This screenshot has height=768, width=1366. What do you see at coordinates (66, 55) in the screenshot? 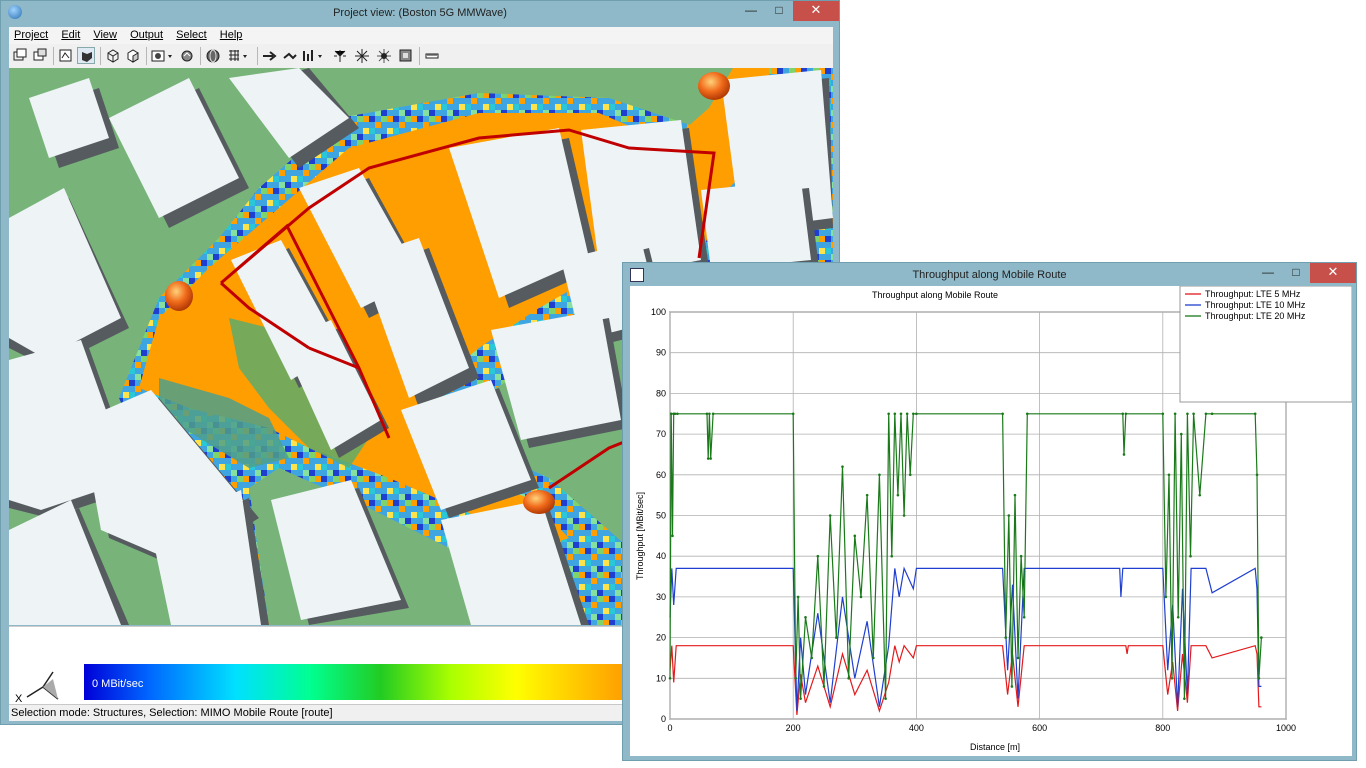
I see `view-2d-icon` at bounding box center [66, 55].